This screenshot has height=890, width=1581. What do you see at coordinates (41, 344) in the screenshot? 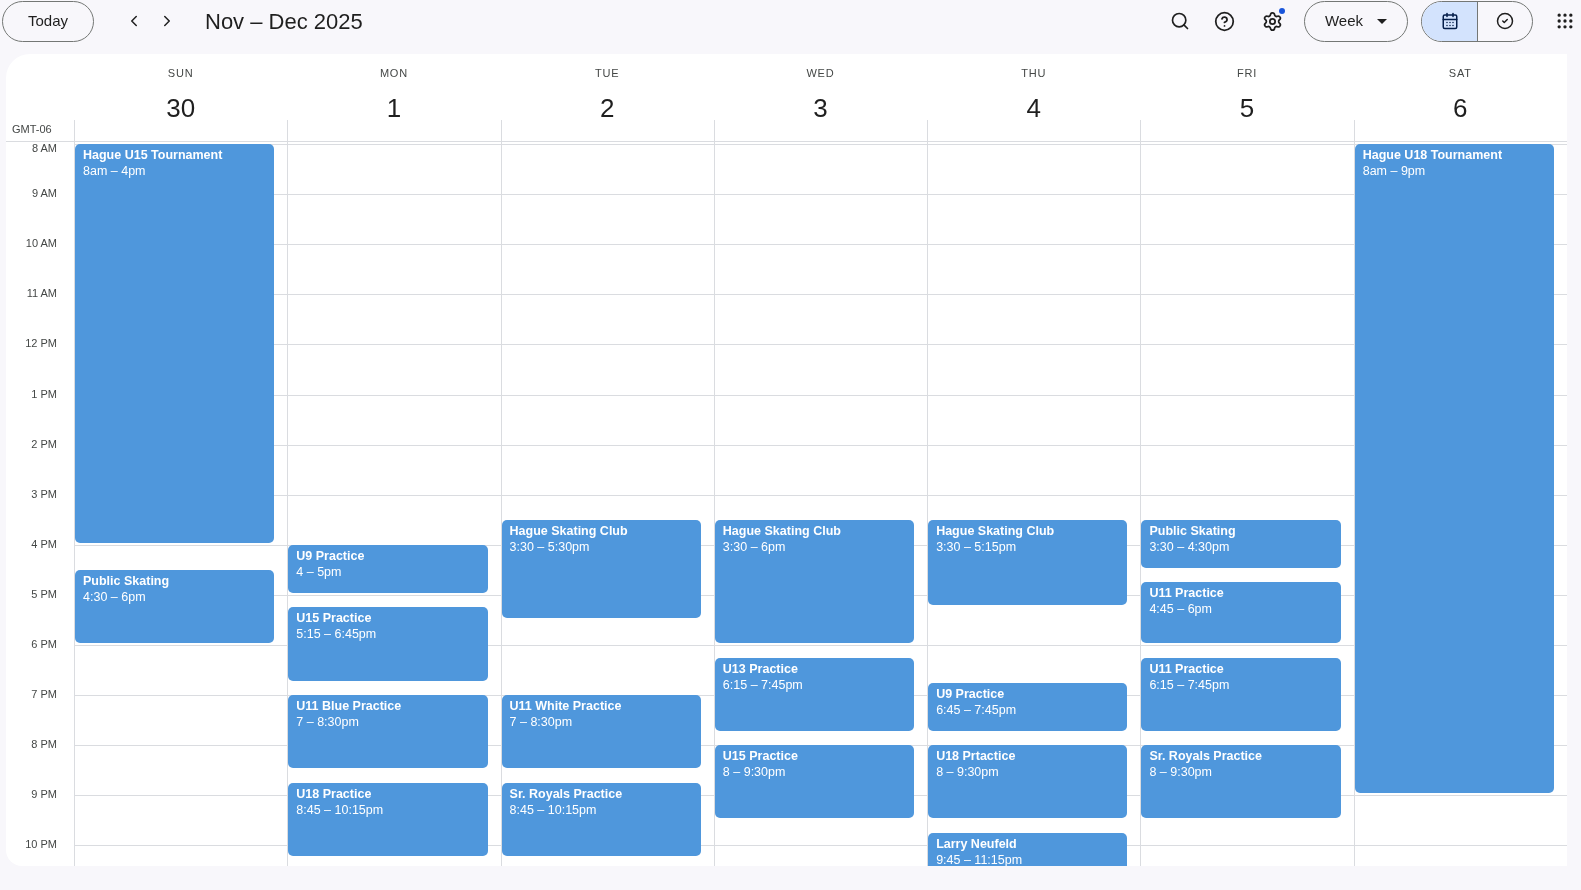
I see `hour-label: 12 PM` at bounding box center [41, 344].